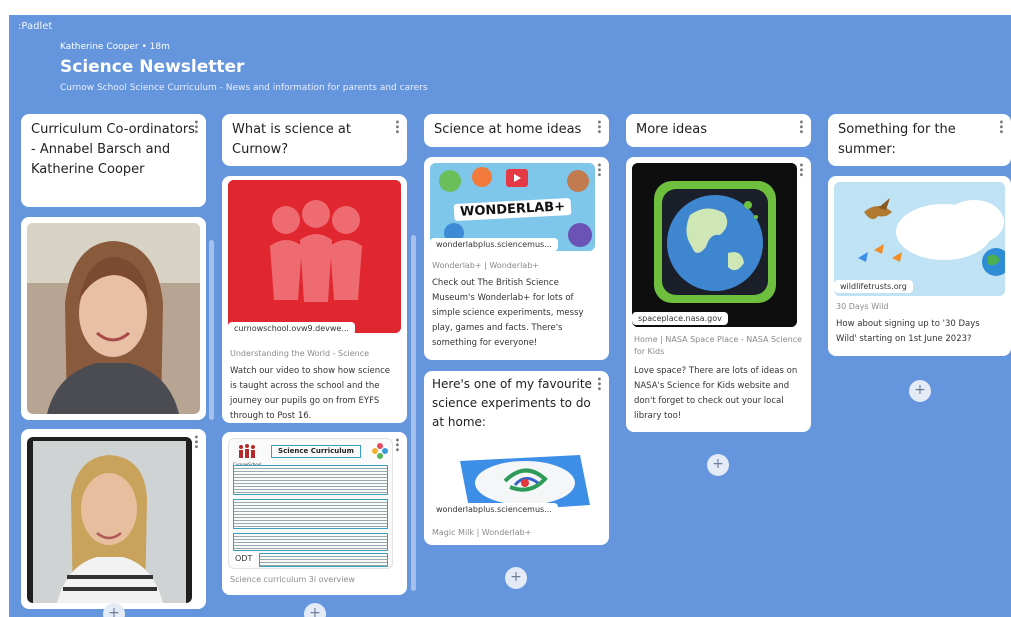 The image size is (1011, 617). Describe the element at coordinates (99, 47) in the screenshot. I see `author-name: Katherine Cooper` at that location.